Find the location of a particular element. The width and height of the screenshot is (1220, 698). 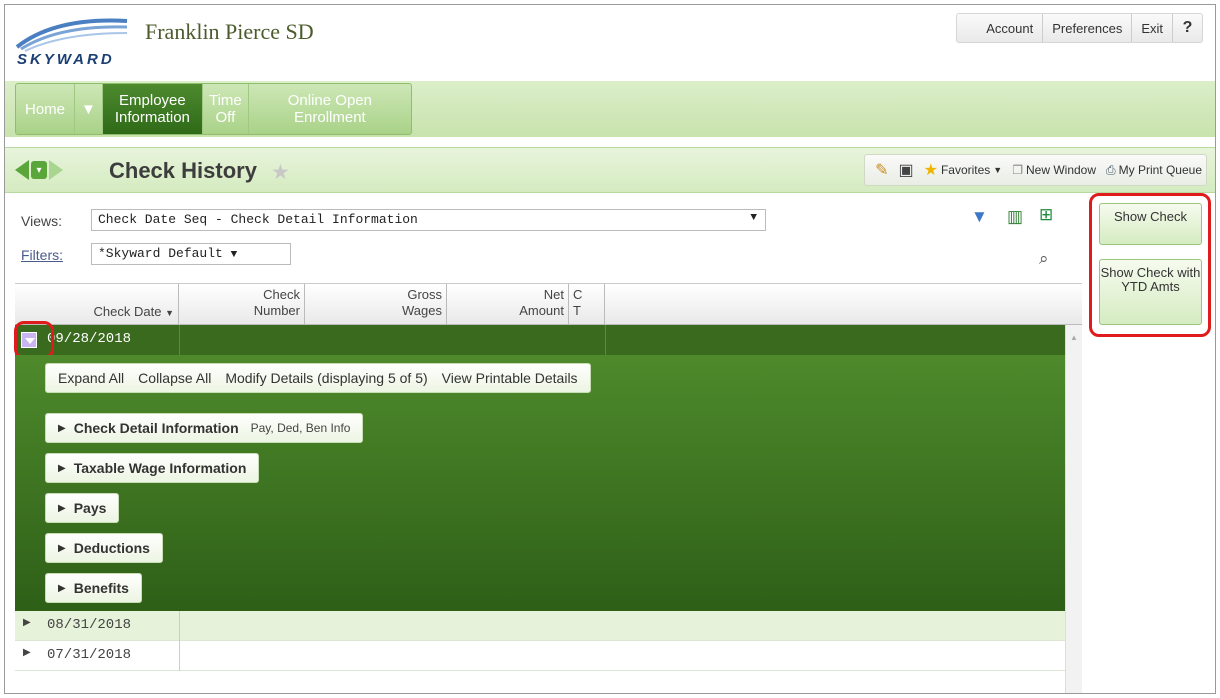

print-queue-label: My Print Queue is located at coordinates (1160, 170).